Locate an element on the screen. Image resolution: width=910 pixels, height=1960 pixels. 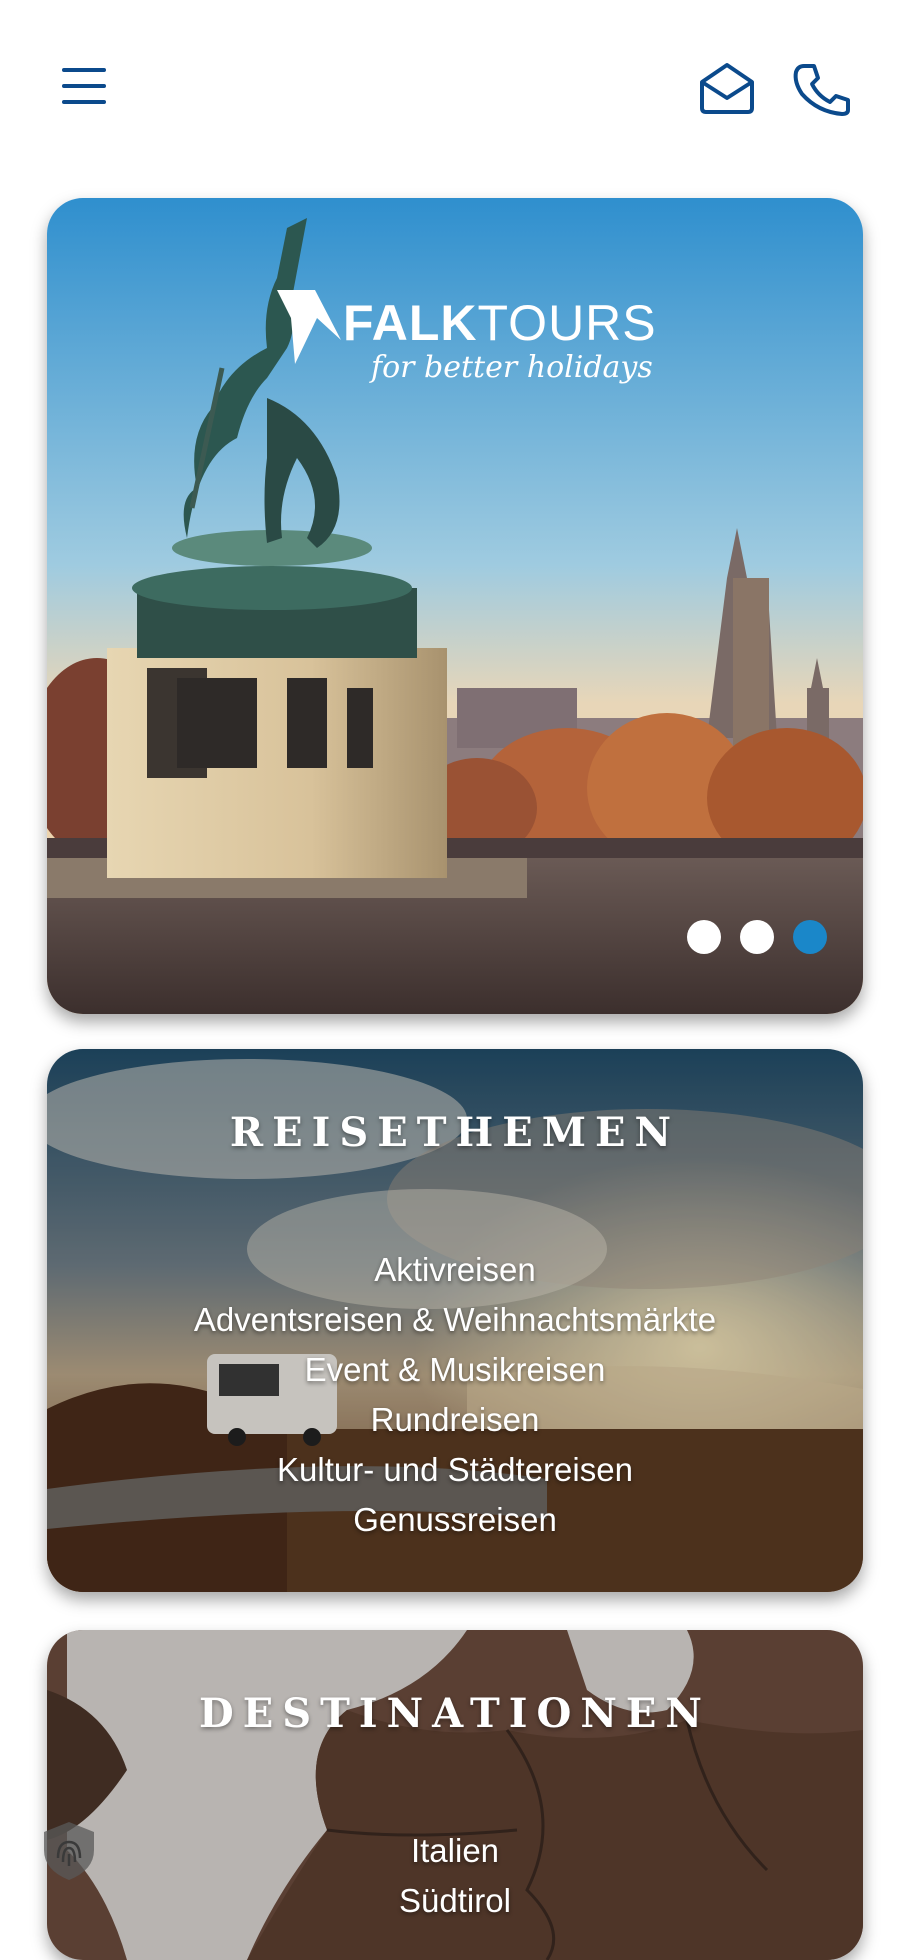
theme-link-aktivreisen: Aktivreisen is located at coordinates (455, 1270).